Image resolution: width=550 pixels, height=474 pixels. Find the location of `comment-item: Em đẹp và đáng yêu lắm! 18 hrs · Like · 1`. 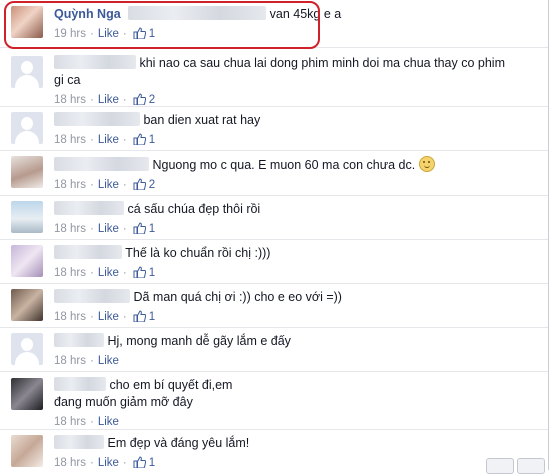

comment-item: Em đẹp và đáng yêu lắm! 18 hrs · Like · 1 is located at coordinates (274, 449).